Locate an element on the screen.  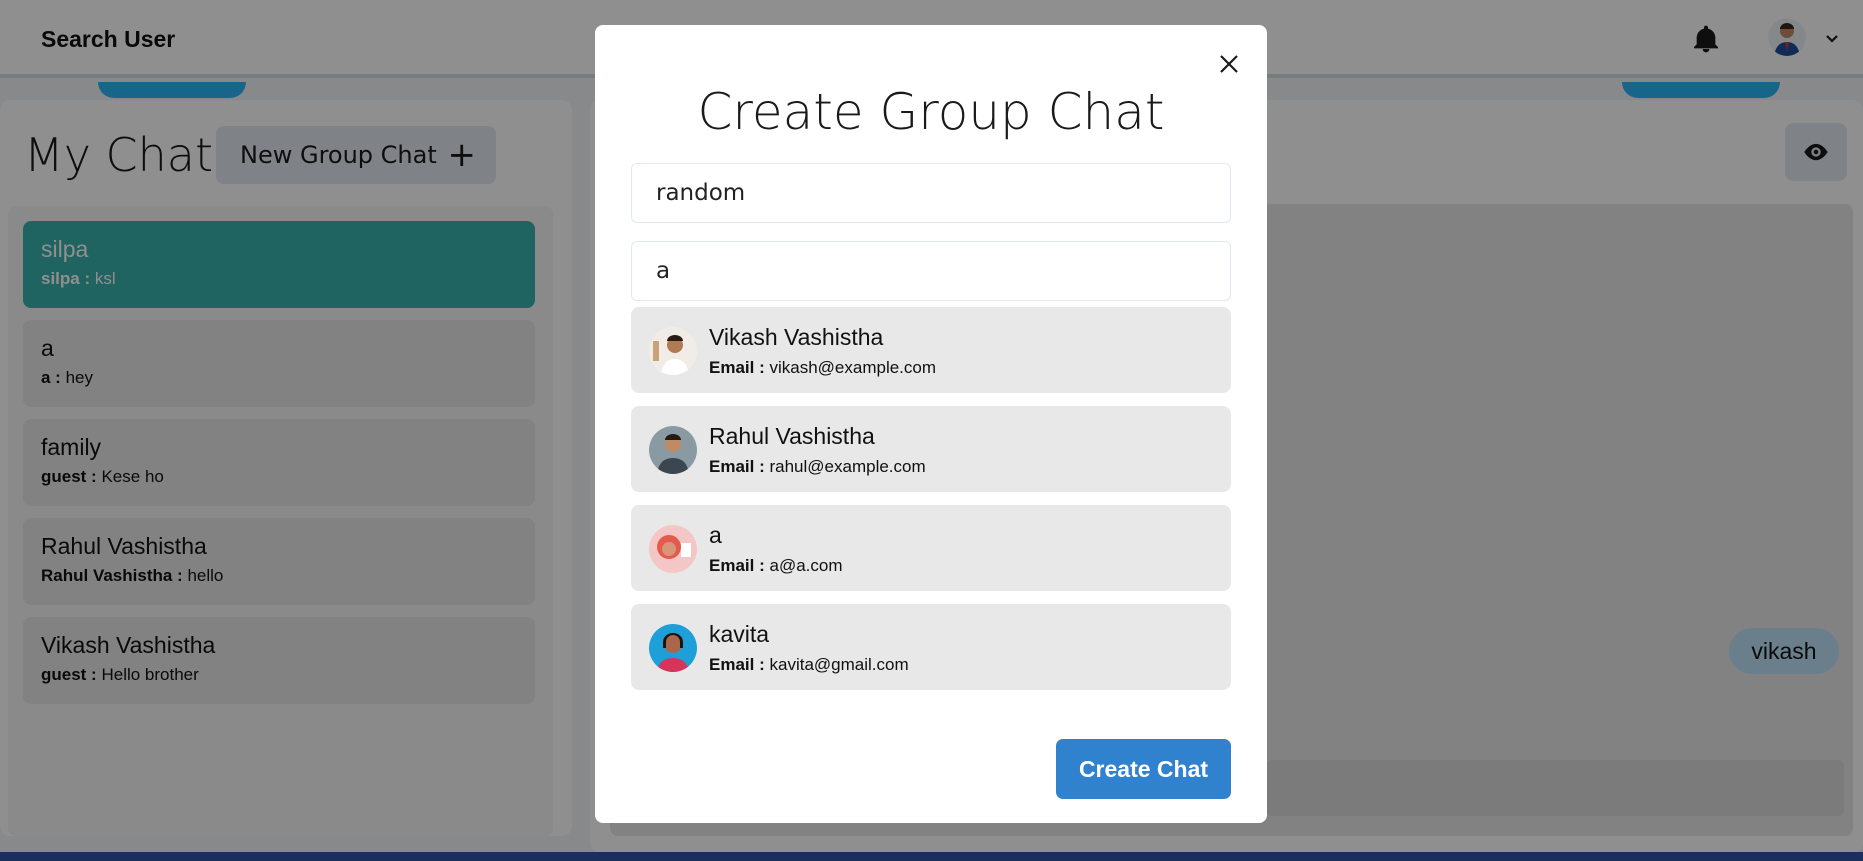
user-email: Email : a@a.com is located at coordinates (776, 566).